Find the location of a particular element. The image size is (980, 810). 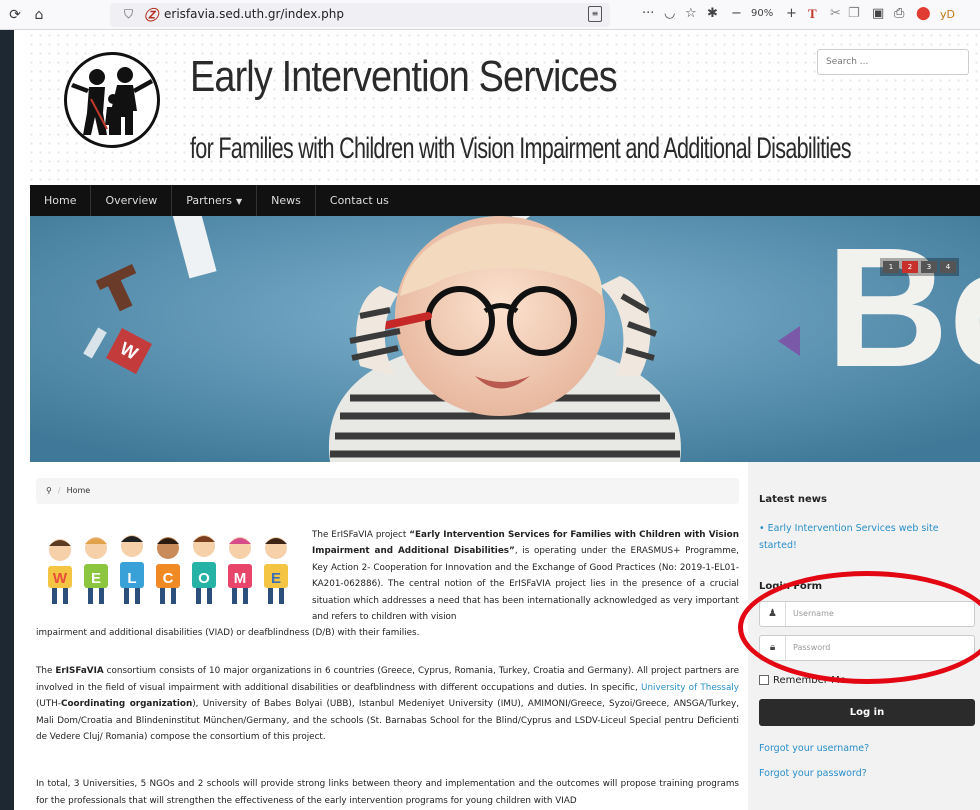

latest-news-heading: Latest news is located at coordinates (793, 499).